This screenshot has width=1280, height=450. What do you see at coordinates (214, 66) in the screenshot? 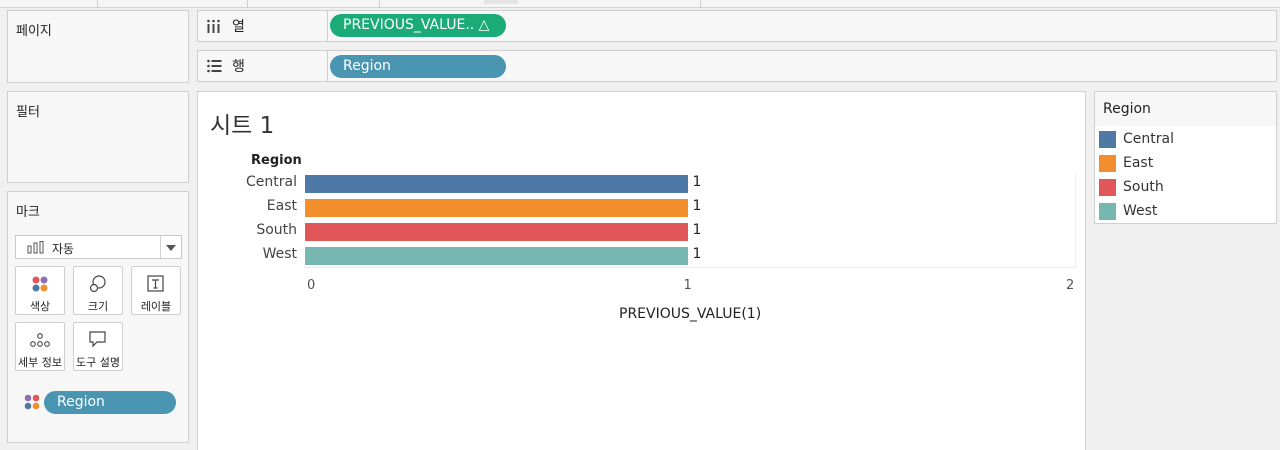
I see `rows-icon` at bounding box center [214, 66].